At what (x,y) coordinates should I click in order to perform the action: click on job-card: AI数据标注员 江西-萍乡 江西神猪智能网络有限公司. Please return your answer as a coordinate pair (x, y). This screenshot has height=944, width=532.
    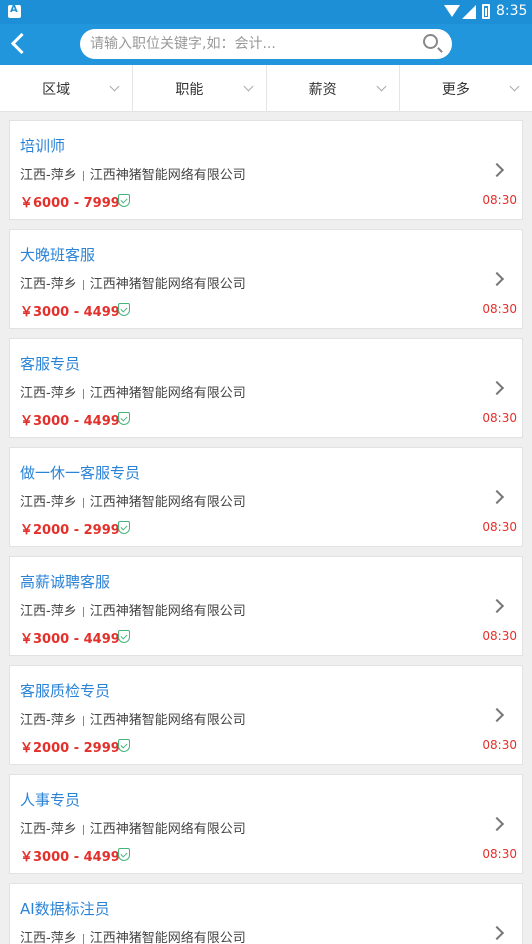
    Looking at the image, I should click on (266, 913).